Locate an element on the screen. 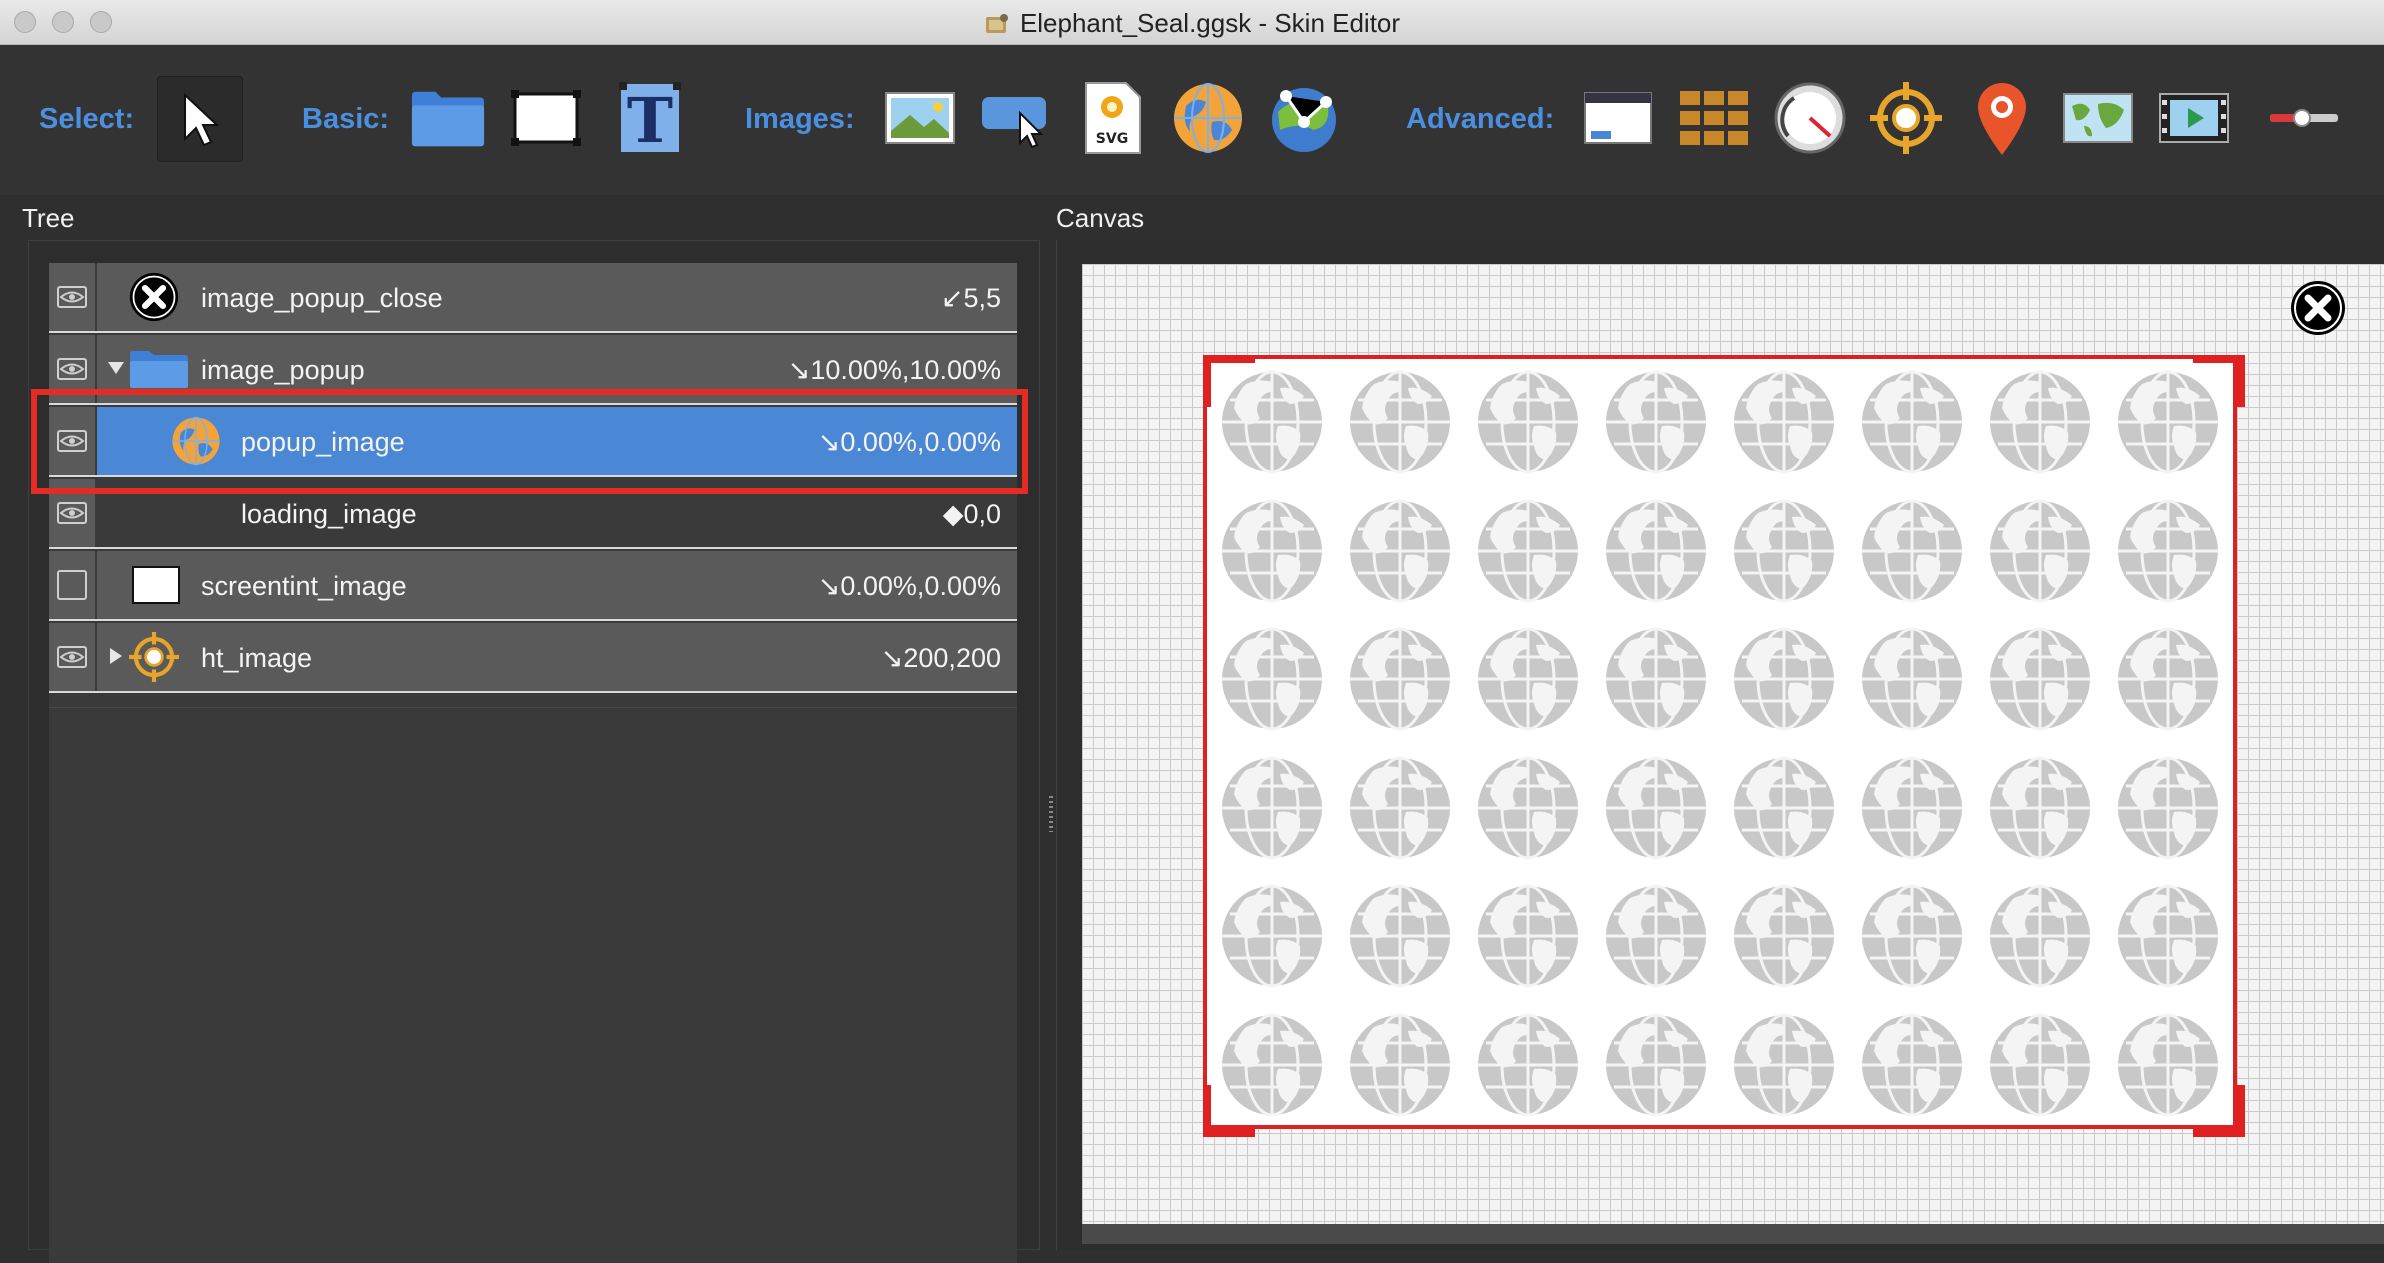  rectangle-tool-button is located at coordinates (546, 118).